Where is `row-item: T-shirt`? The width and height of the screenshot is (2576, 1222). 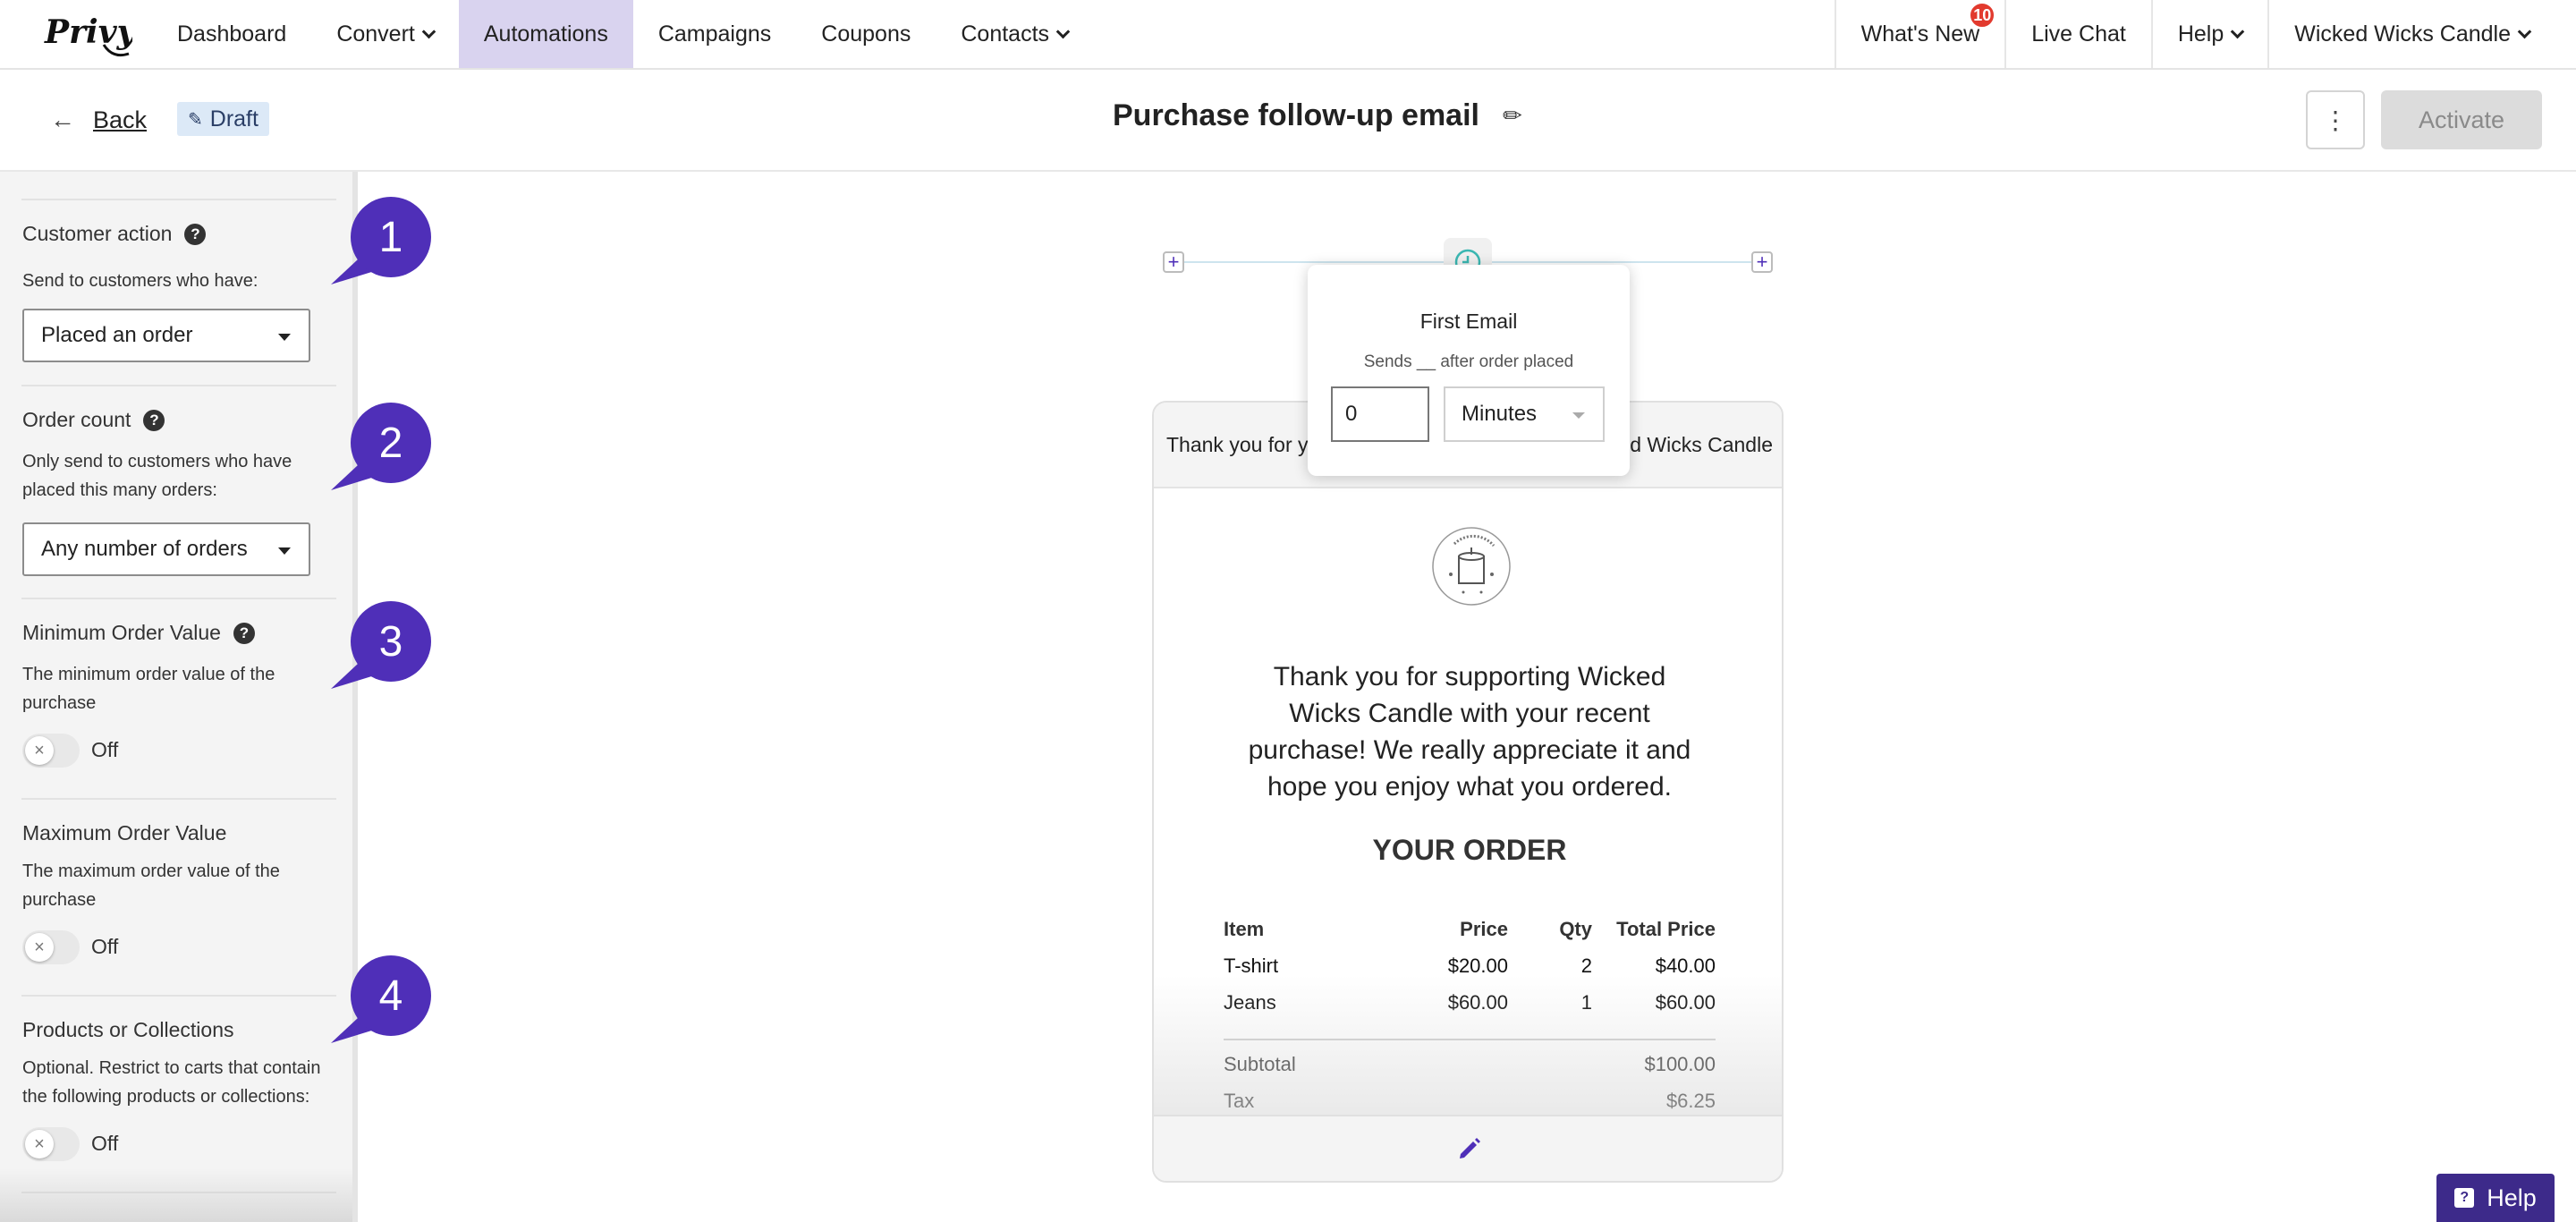
row-item: T-shirt is located at coordinates (1251, 966).